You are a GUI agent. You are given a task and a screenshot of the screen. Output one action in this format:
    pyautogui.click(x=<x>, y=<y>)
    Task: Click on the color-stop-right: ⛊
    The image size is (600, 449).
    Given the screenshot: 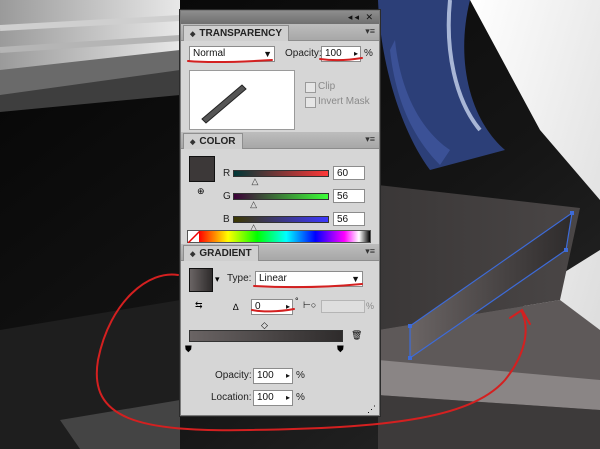 What is the action you would take?
    pyautogui.click(x=340, y=349)
    